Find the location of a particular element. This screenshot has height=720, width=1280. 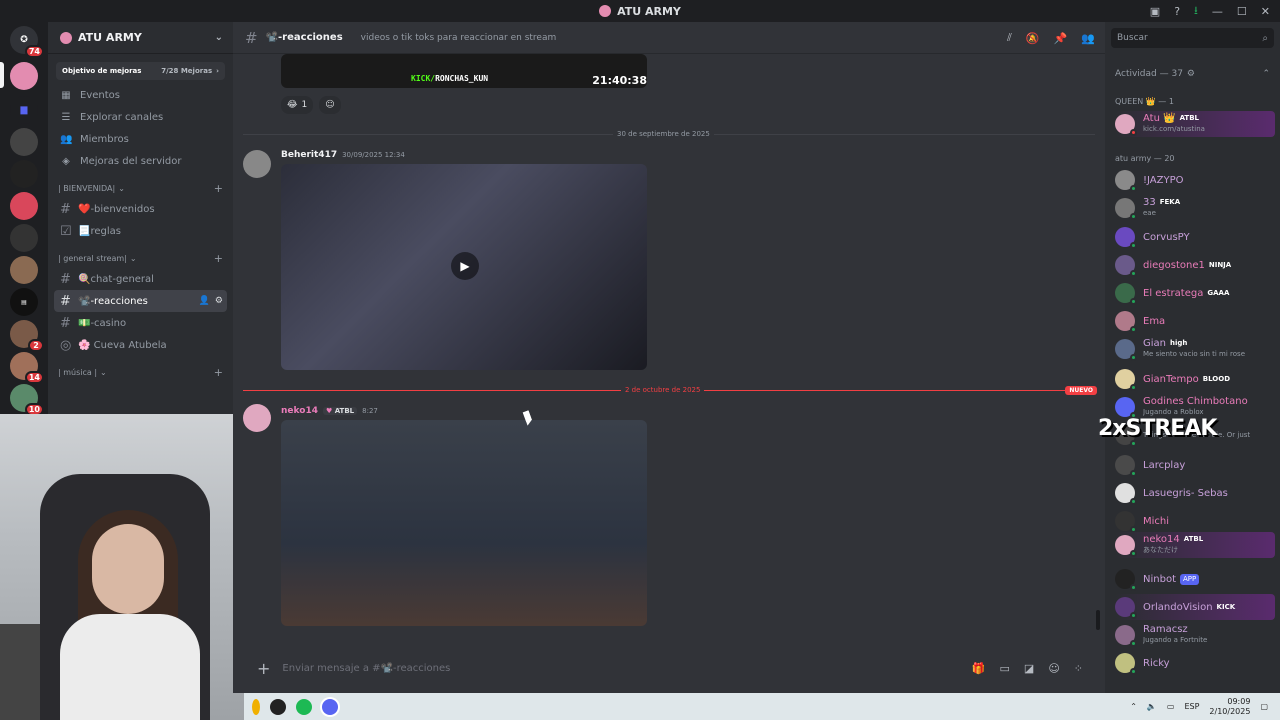

member-list-icon: 👥 is located at coordinates (1088, 38).